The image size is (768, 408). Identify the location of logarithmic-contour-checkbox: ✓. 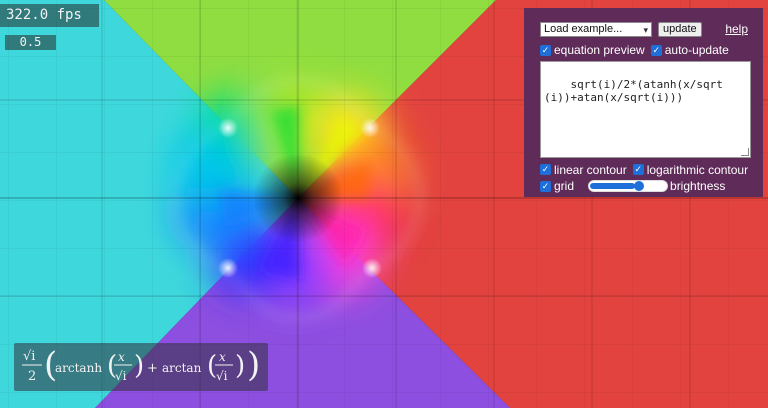
(638, 169).